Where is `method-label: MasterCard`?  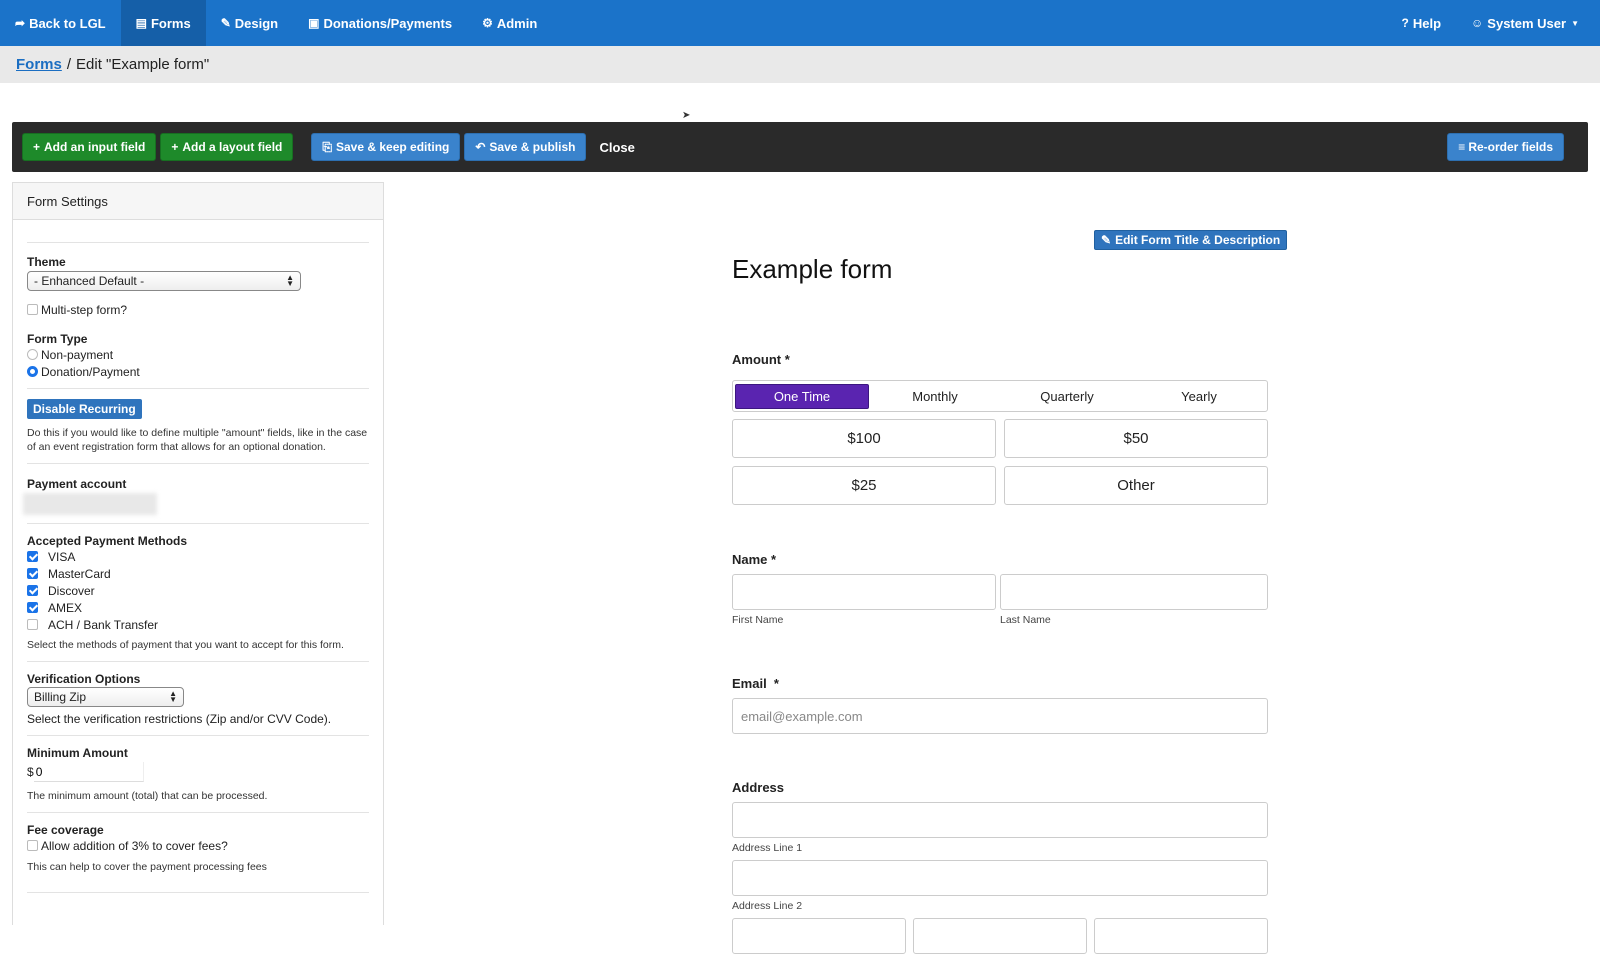
method-label: MasterCard is located at coordinates (79, 573).